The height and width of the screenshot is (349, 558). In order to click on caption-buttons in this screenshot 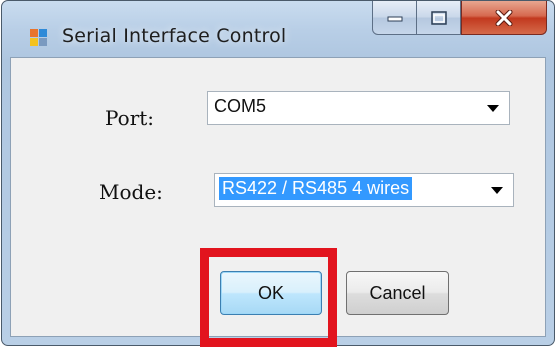, I will do `click(459, 21)`.